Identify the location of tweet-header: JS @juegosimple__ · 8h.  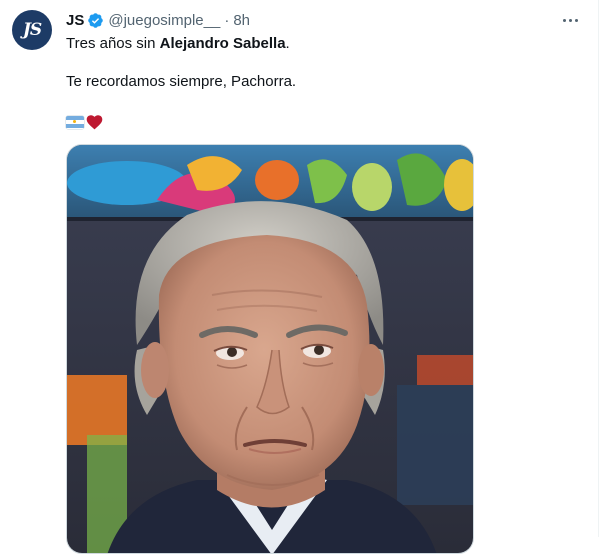
(158, 20).